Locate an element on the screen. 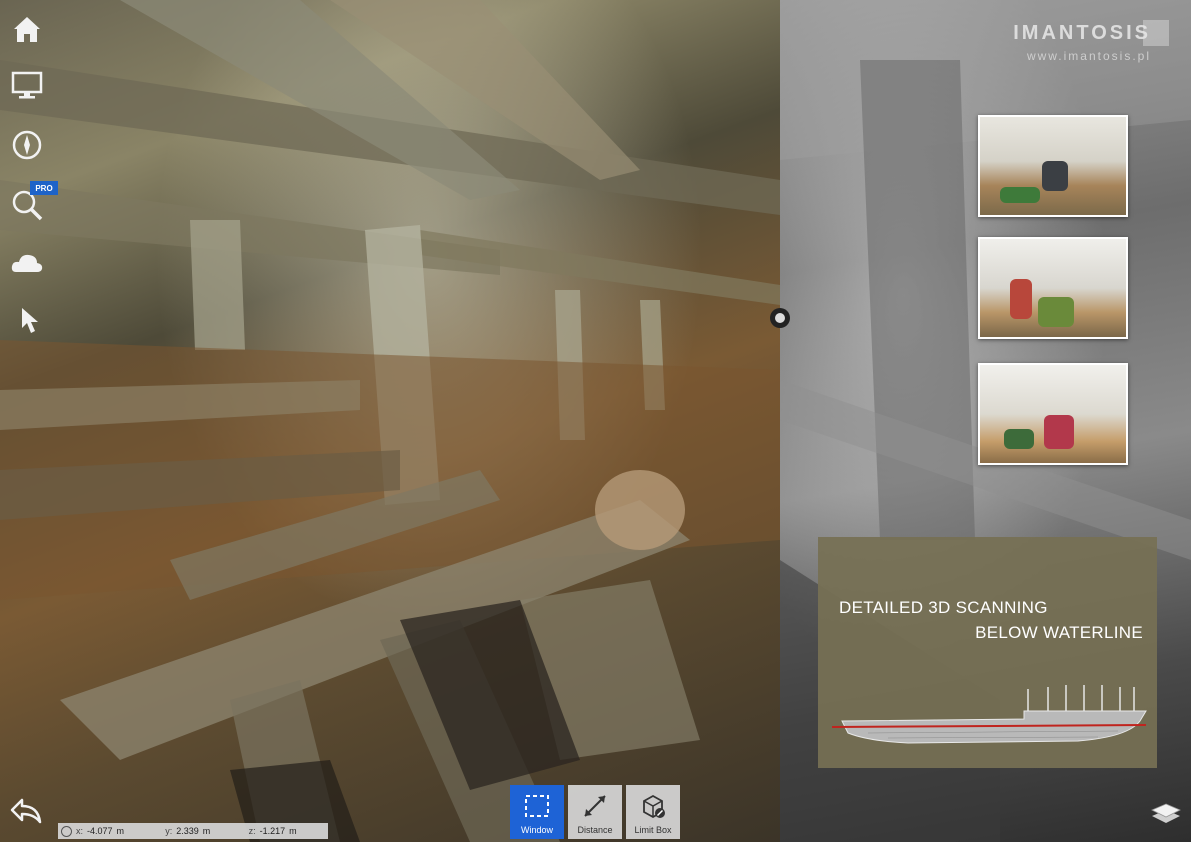 The image size is (1191, 842). compass-icon is located at coordinates (27, 145).